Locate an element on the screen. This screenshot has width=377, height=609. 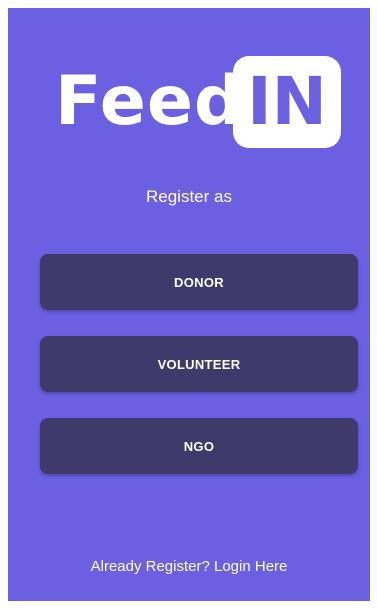
donor-button-label: DONOR is located at coordinates (199, 282).